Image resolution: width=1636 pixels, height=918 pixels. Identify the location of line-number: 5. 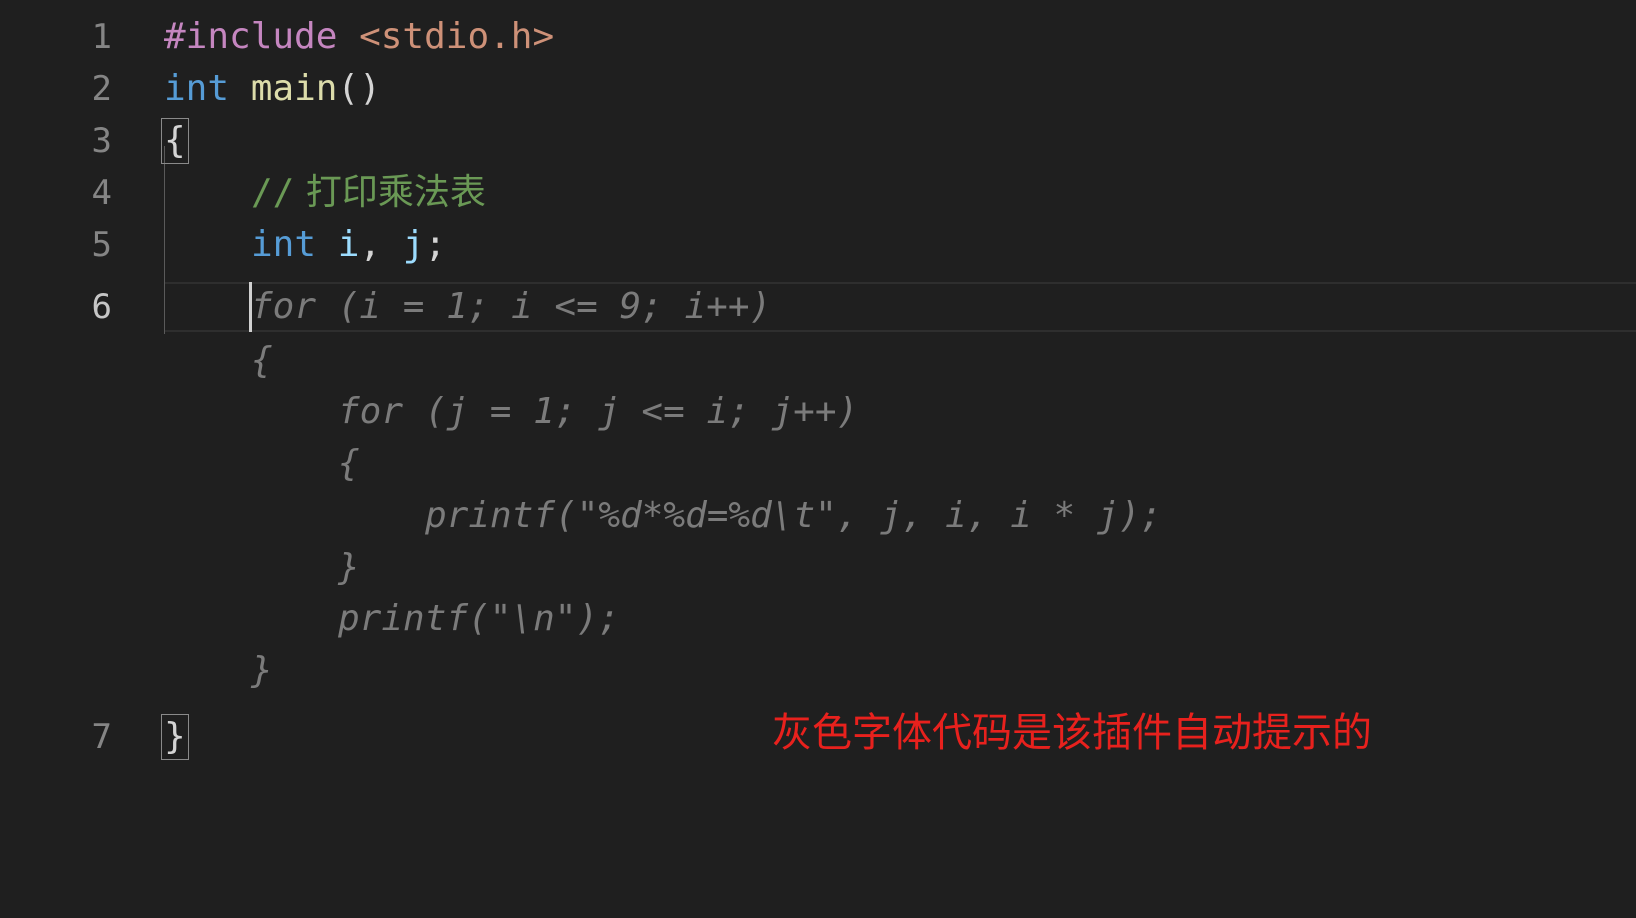
(101, 245).